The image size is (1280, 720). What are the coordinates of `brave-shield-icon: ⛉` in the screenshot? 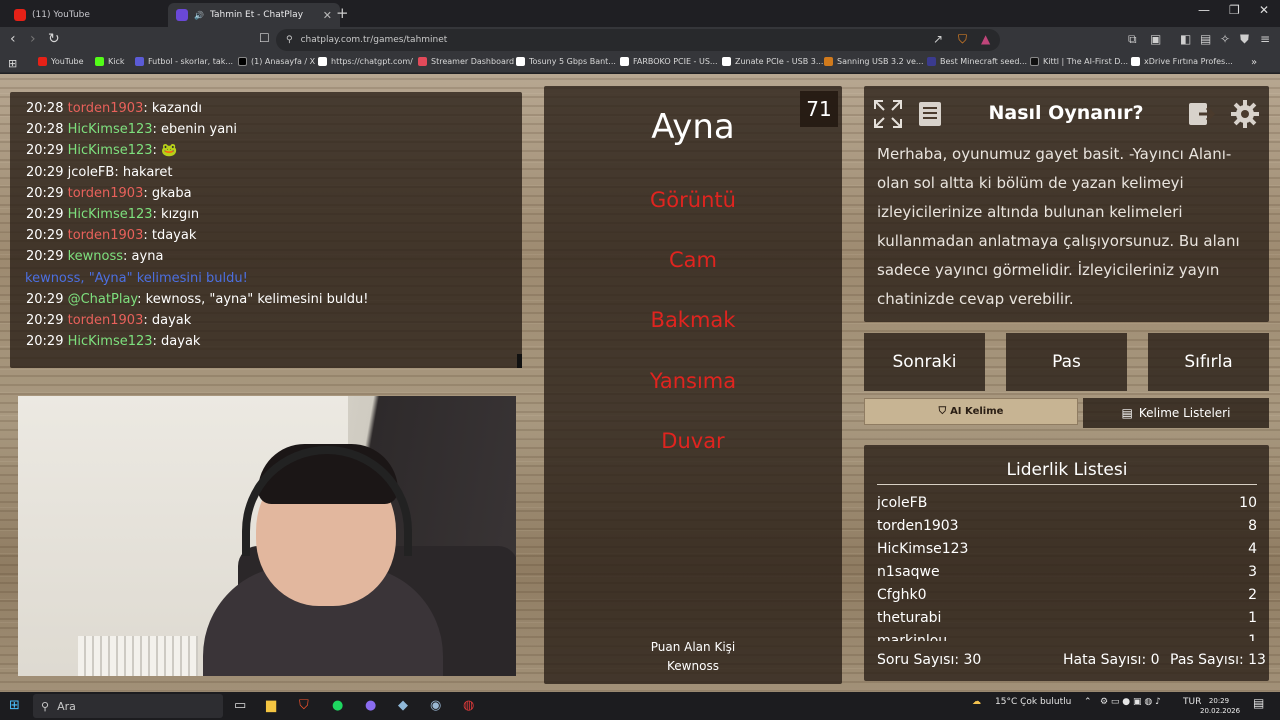 It's located at (962, 39).